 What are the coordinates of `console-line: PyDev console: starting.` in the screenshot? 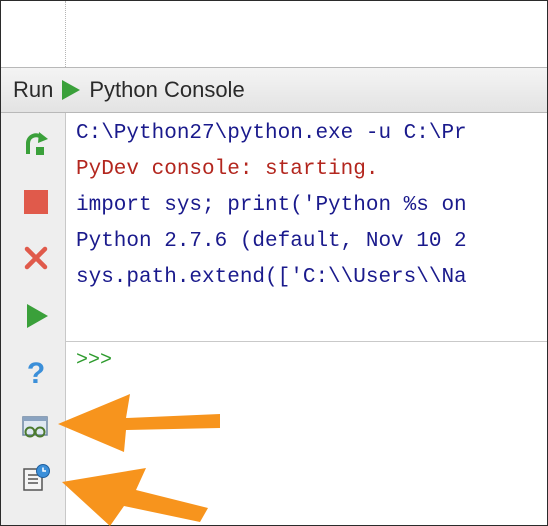 It's located at (227, 169).